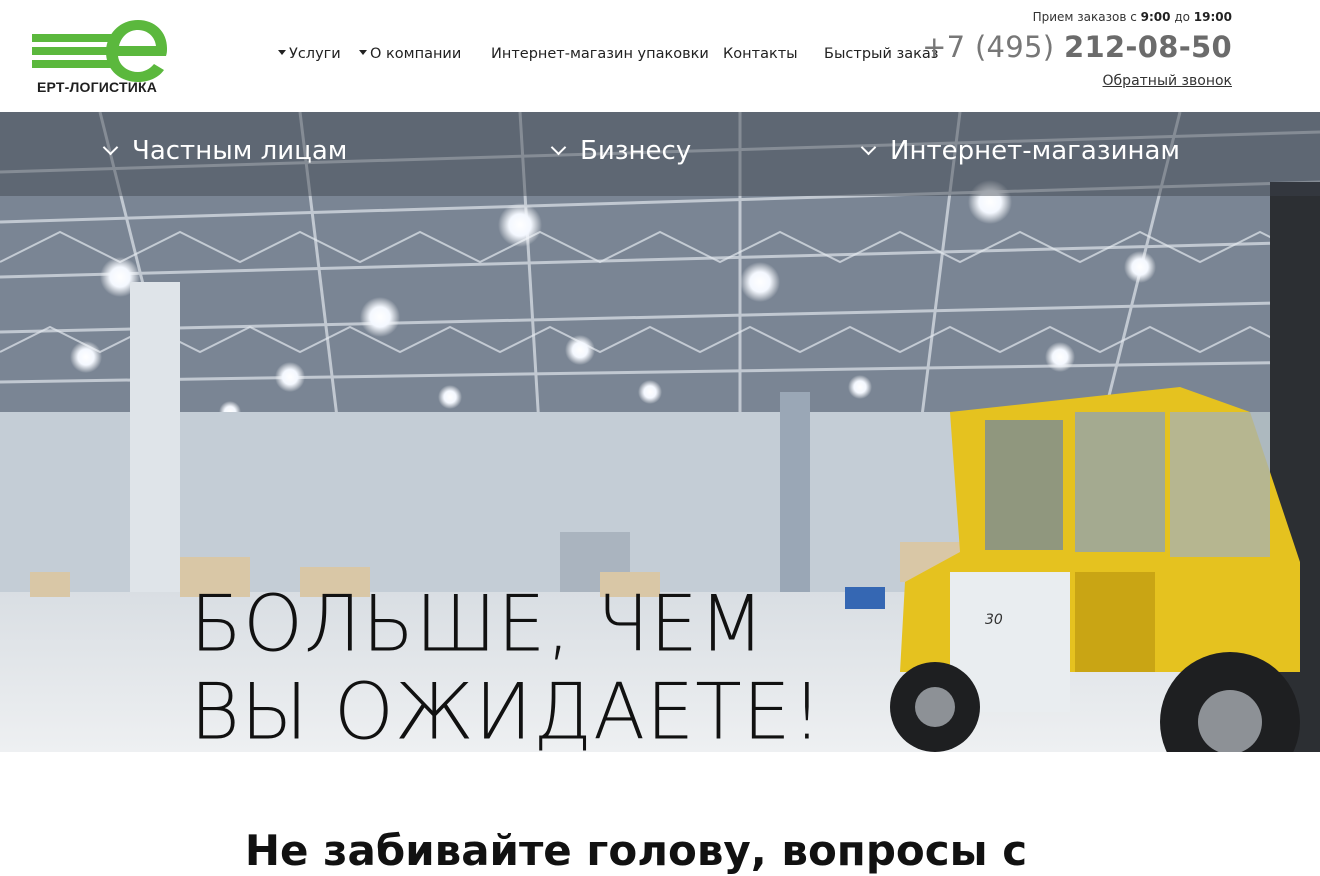 This screenshot has width=1320, height=876. I want to click on callback-link: Обратный звонок, so click(1167, 81).